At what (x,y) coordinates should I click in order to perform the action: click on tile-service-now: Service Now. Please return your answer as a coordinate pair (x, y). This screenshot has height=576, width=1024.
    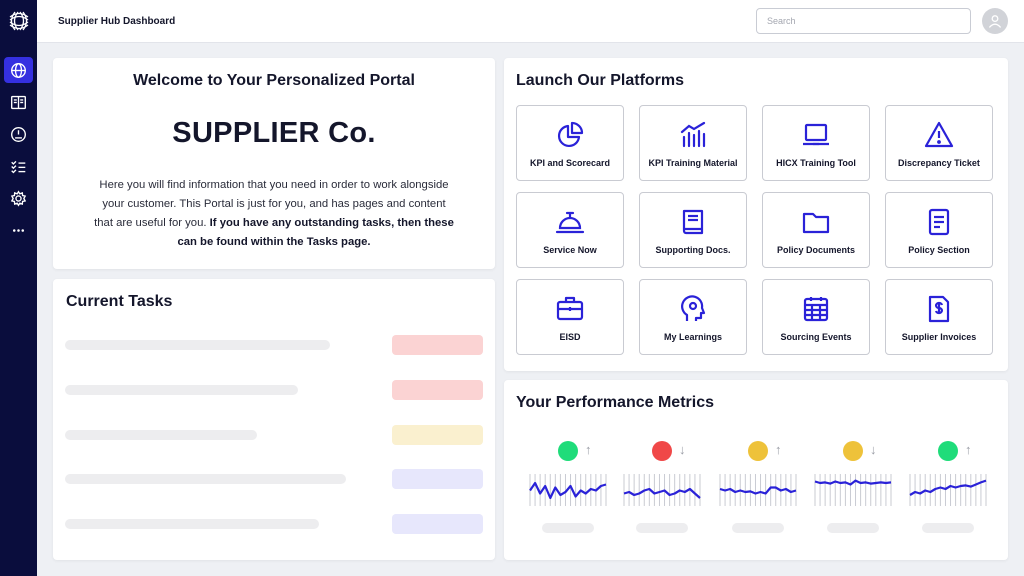
    Looking at the image, I should click on (570, 230).